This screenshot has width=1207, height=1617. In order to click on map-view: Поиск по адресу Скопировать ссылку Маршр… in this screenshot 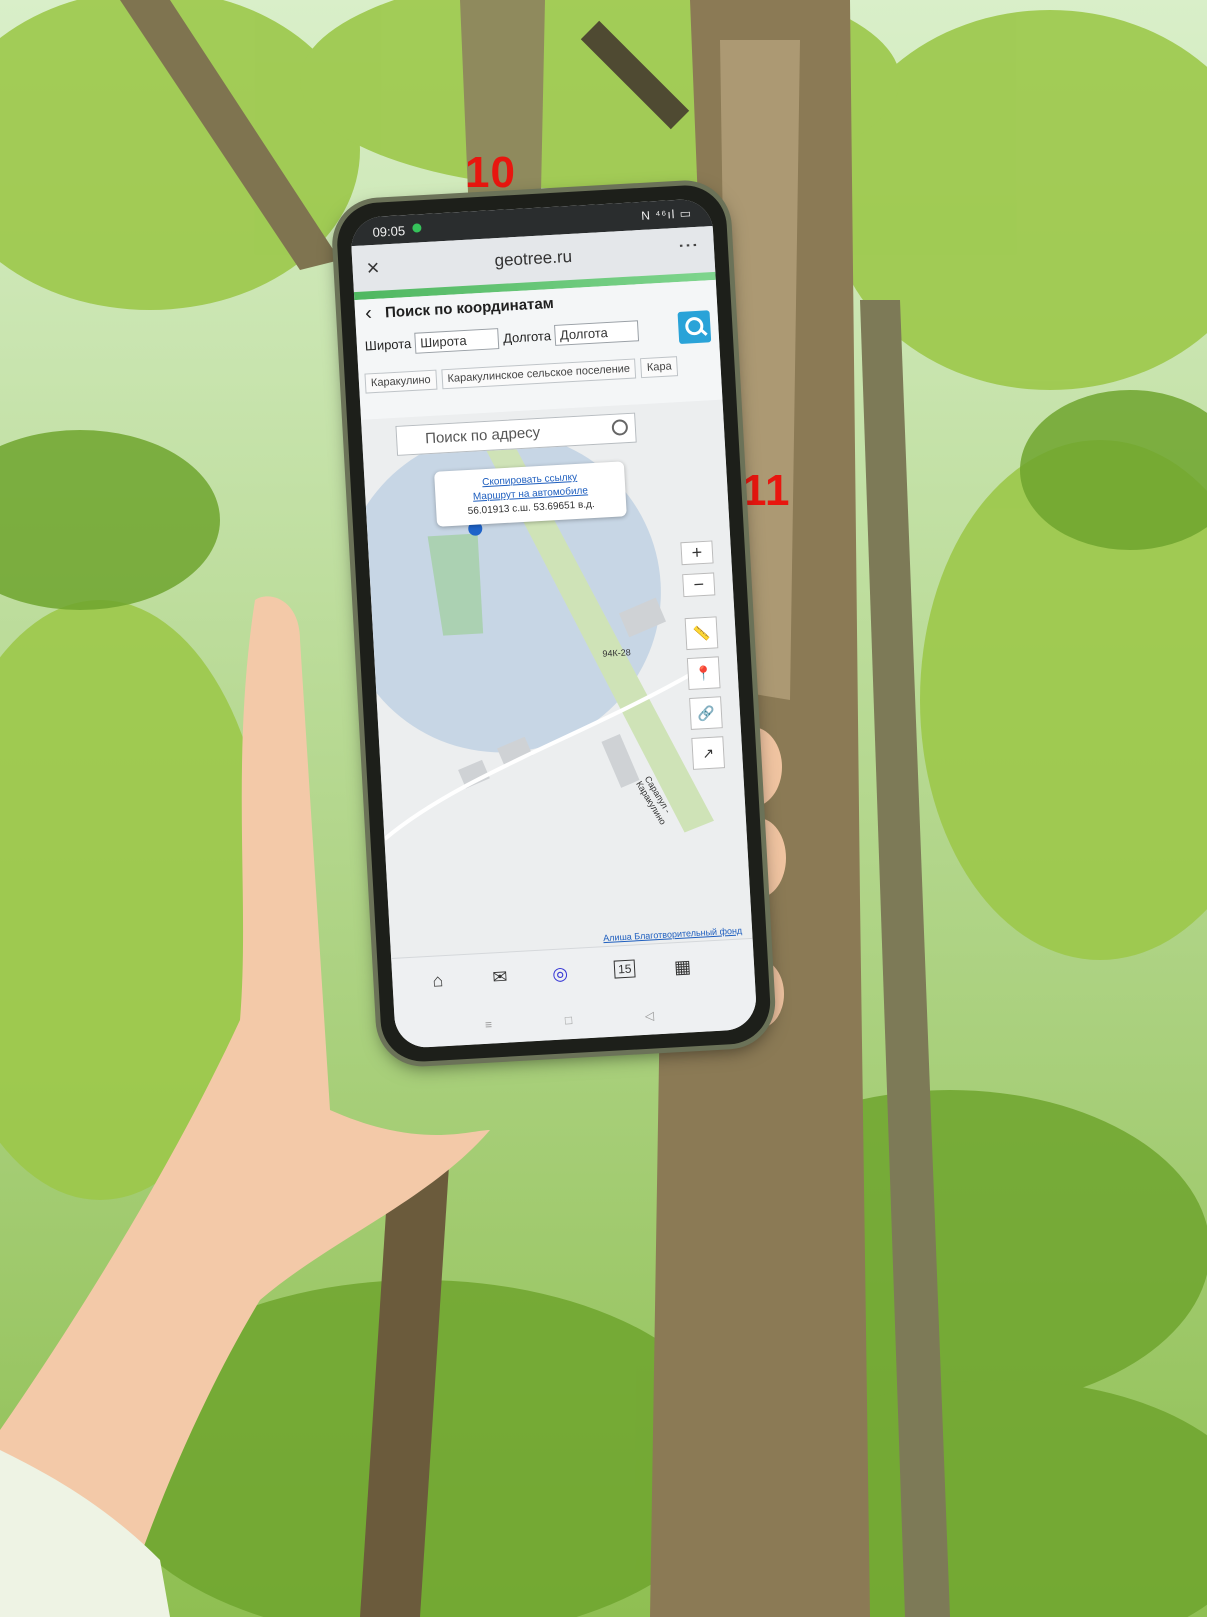, I will do `click(557, 679)`.